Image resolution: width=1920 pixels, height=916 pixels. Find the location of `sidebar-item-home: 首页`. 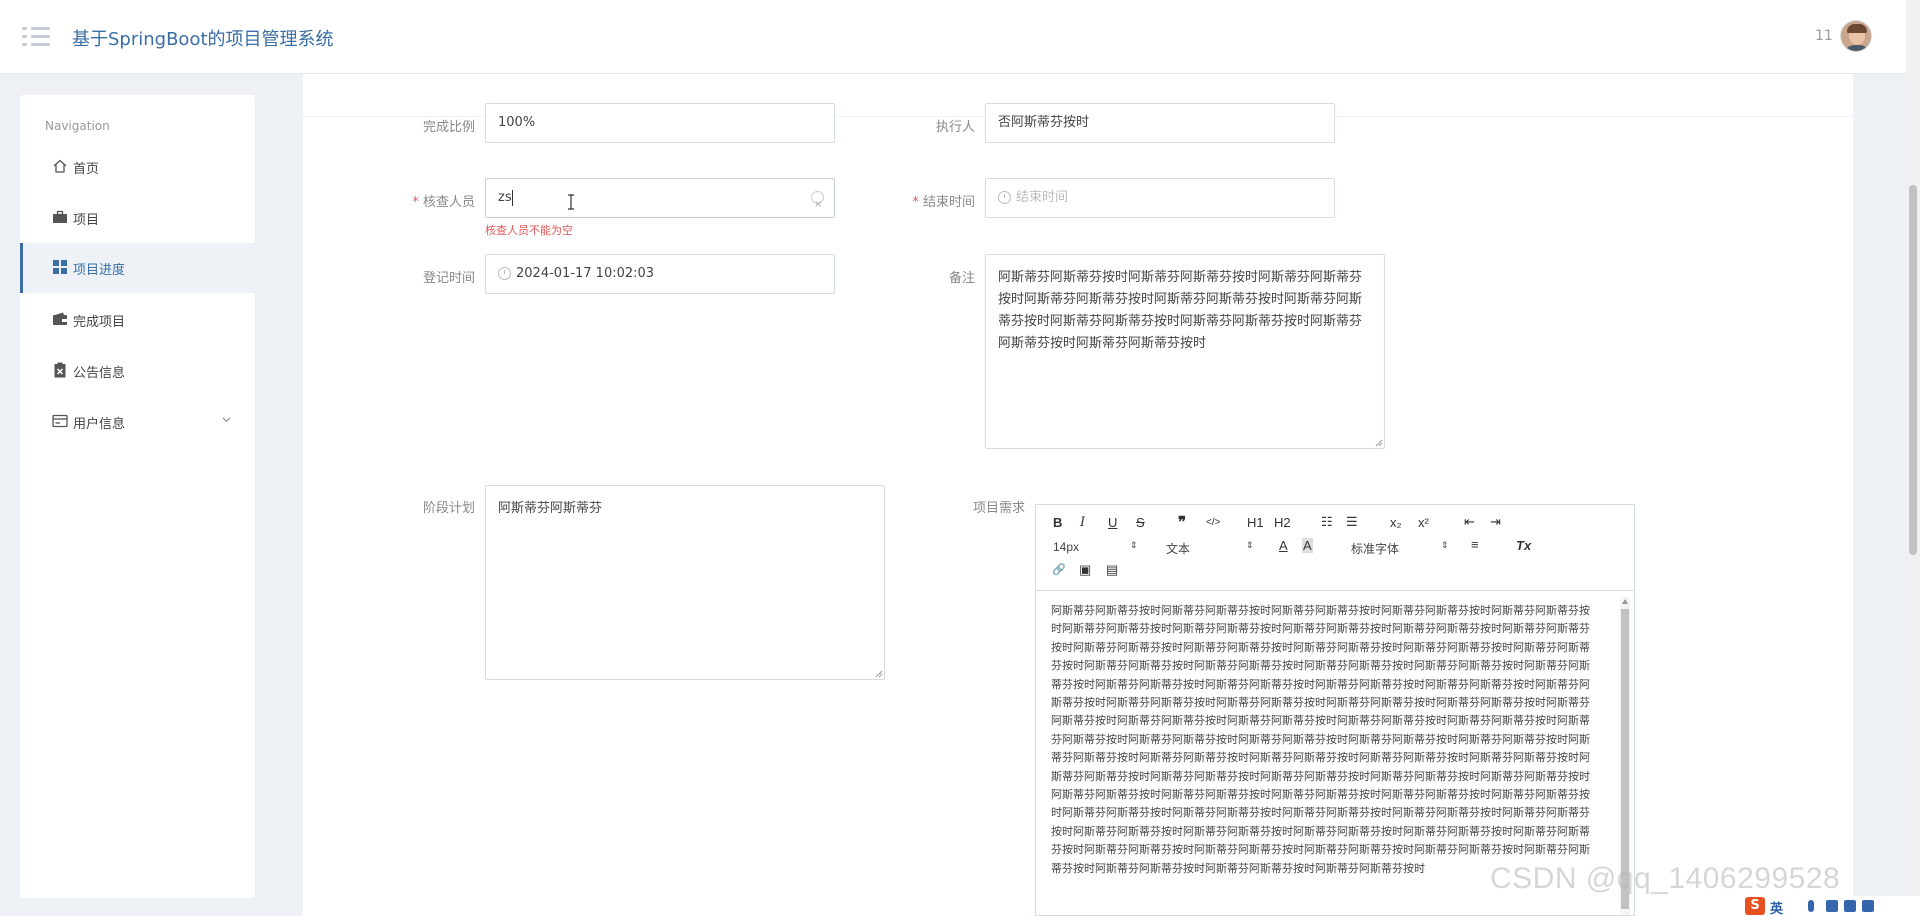

sidebar-item-home: 首页 is located at coordinates (137, 167).